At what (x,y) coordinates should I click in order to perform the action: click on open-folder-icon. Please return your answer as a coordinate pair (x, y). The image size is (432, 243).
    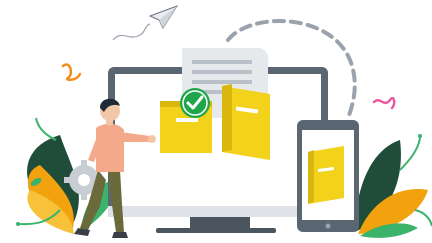
    Looking at the image, I should click on (246, 122).